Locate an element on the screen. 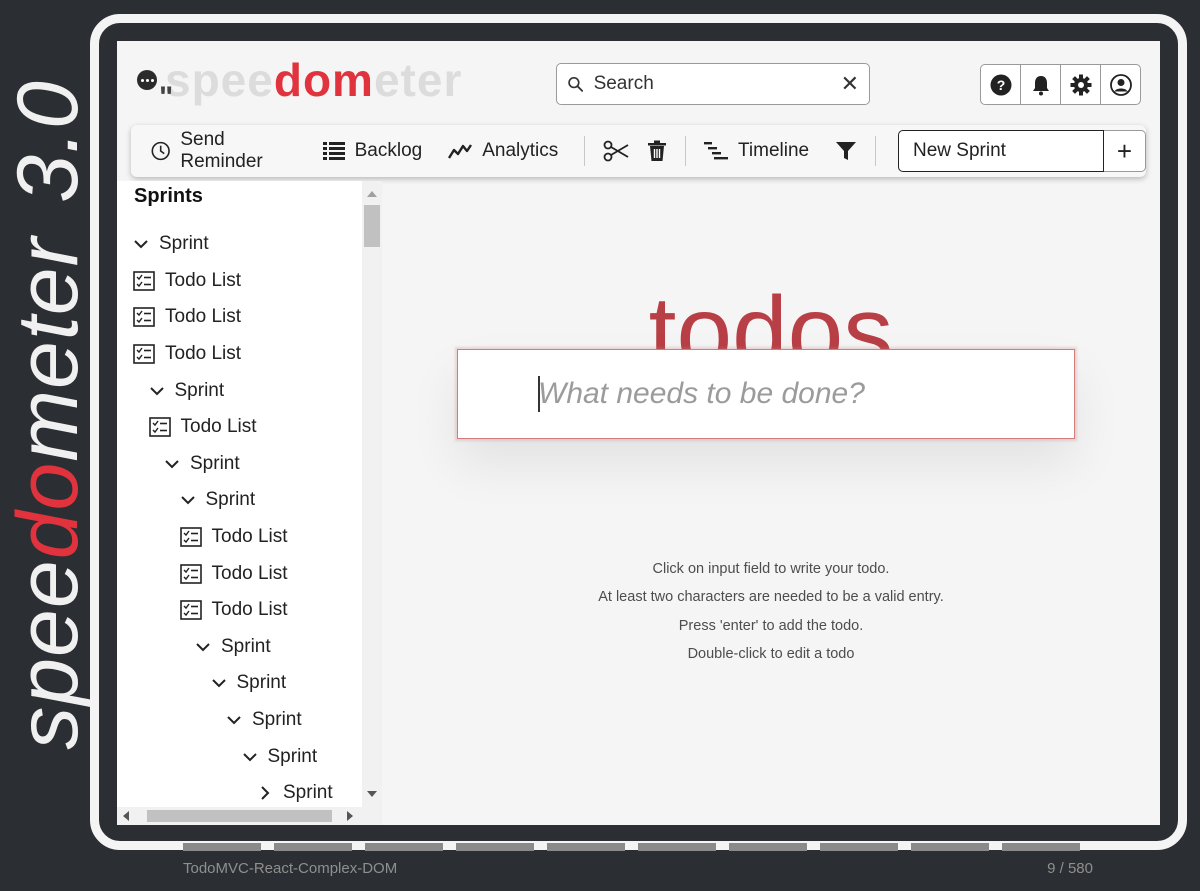 The image size is (1200, 891). help-button: ? is located at coordinates (1000, 84).